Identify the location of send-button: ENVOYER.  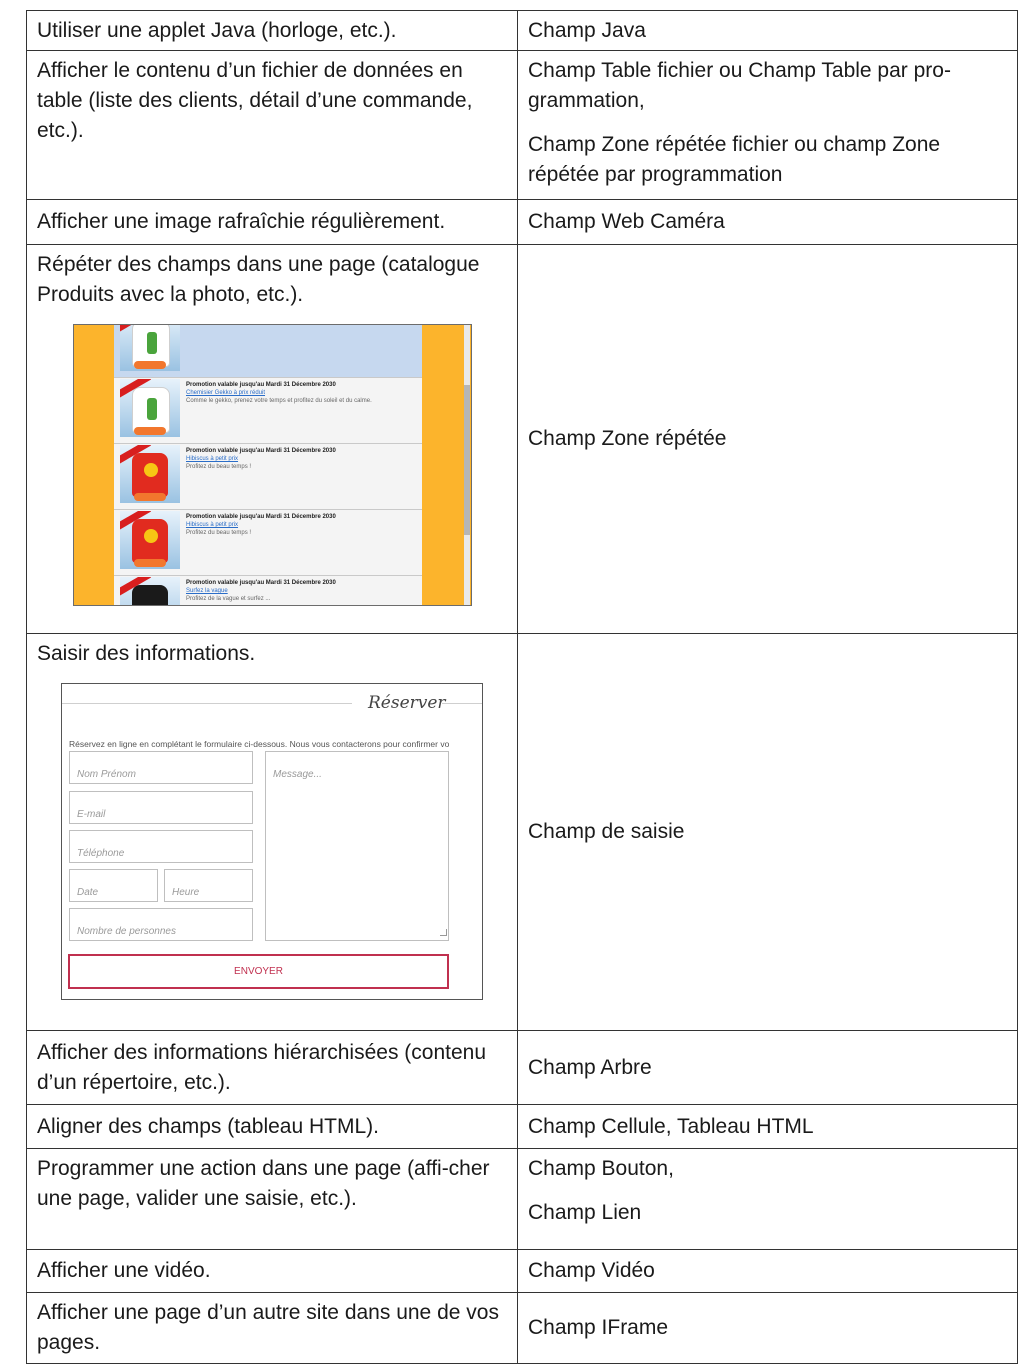
(258, 971).